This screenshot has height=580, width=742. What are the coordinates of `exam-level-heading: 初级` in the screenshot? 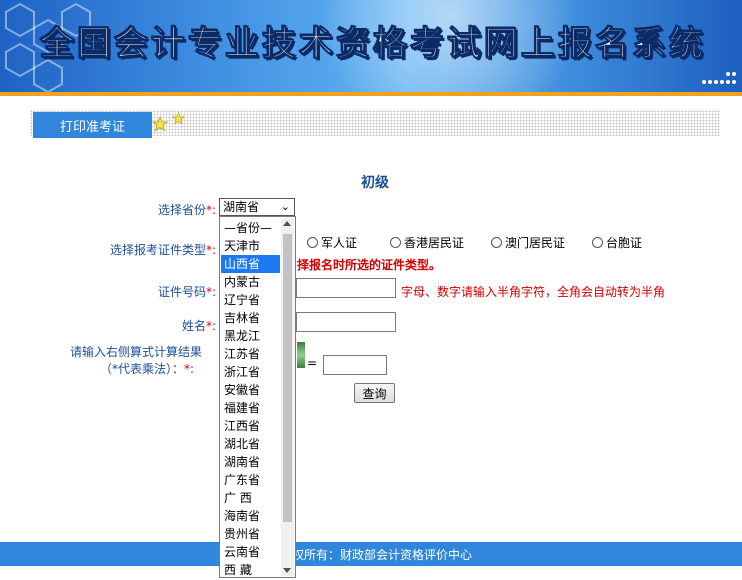 It's located at (375, 183).